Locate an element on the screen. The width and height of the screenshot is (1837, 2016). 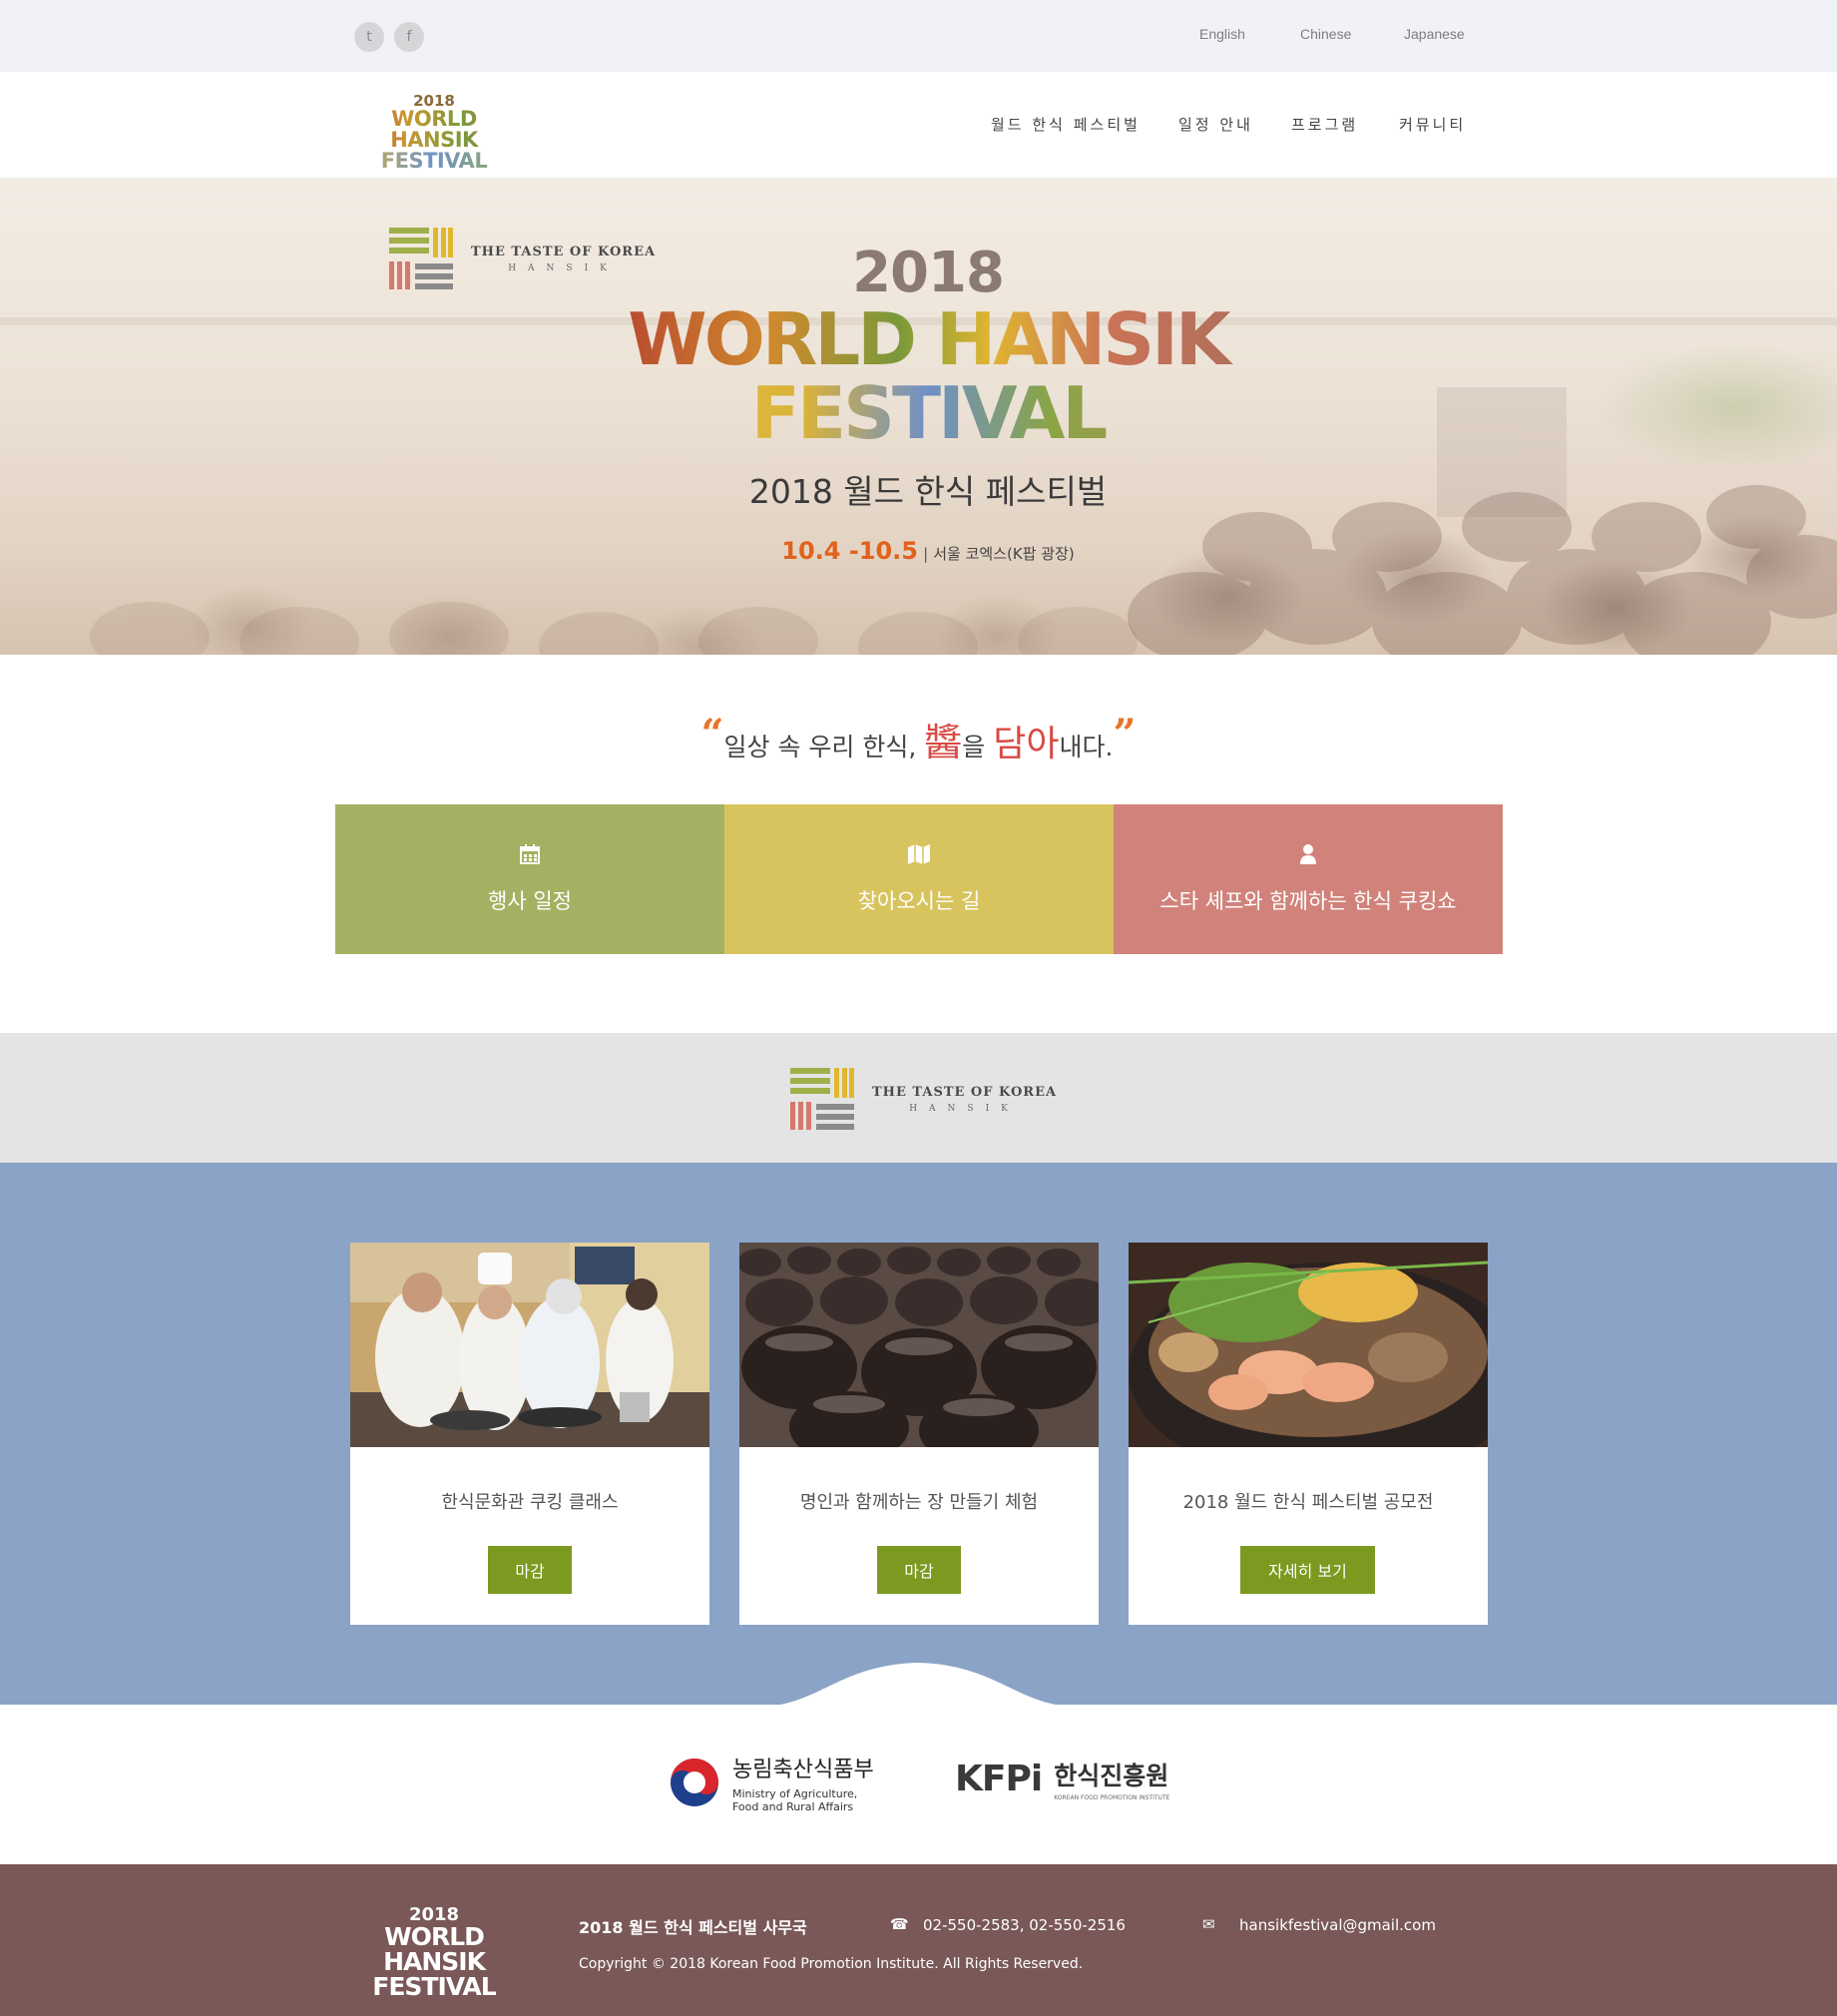
hero-subtitle: 2018 월드 한식 페스티벌 is located at coordinates (928, 491).